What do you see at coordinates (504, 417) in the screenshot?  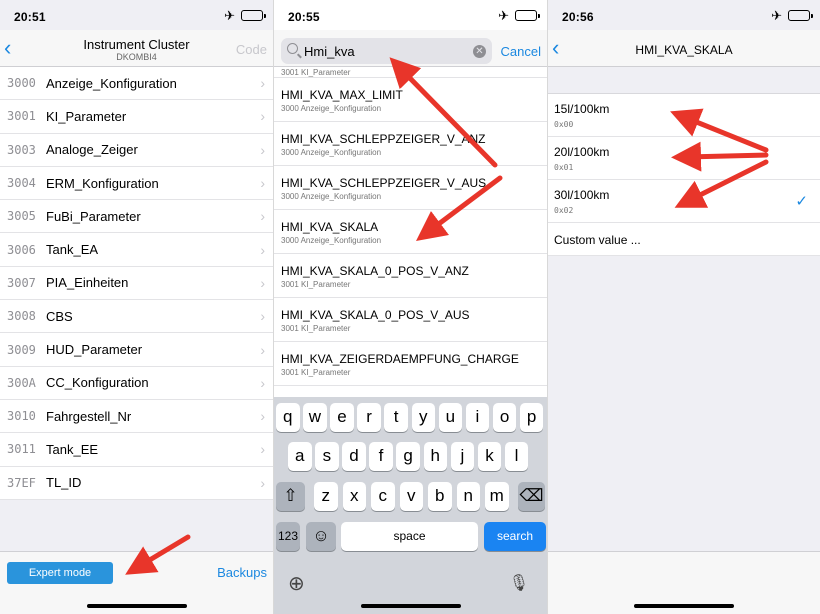 I see `key-o: o` at bounding box center [504, 417].